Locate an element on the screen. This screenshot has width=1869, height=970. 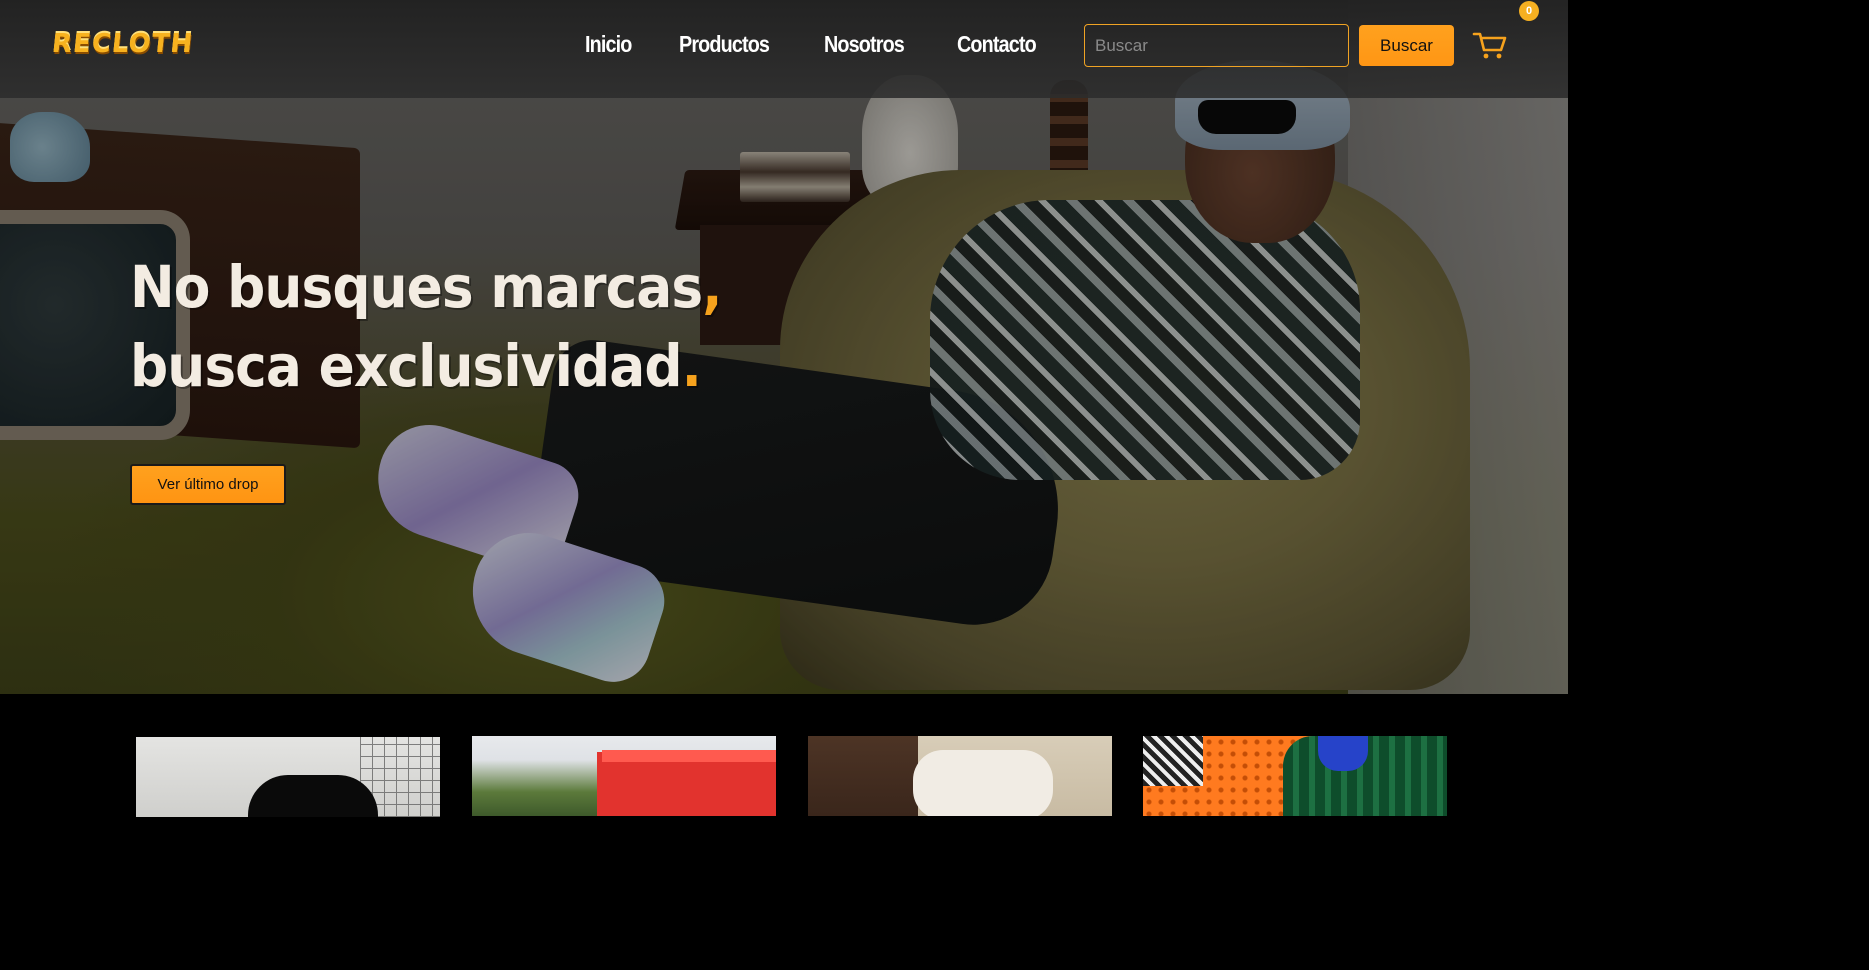
shopping-cart-icon is located at coordinates (1490, 45).